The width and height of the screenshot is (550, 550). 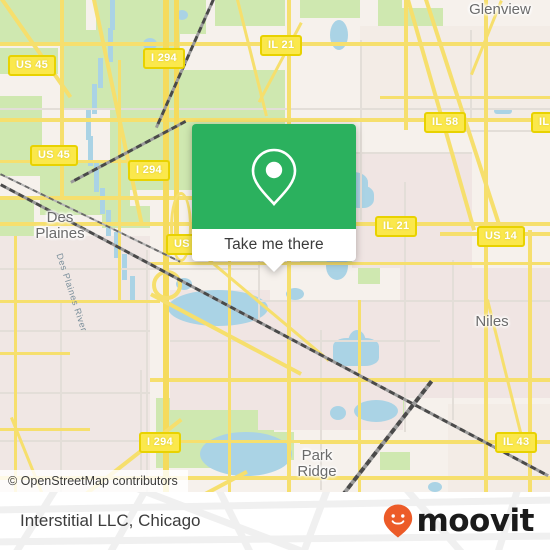 What do you see at coordinates (516, 442) in the screenshot?
I see `map-shield-il43: IL 43` at bounding box center [516, 442].